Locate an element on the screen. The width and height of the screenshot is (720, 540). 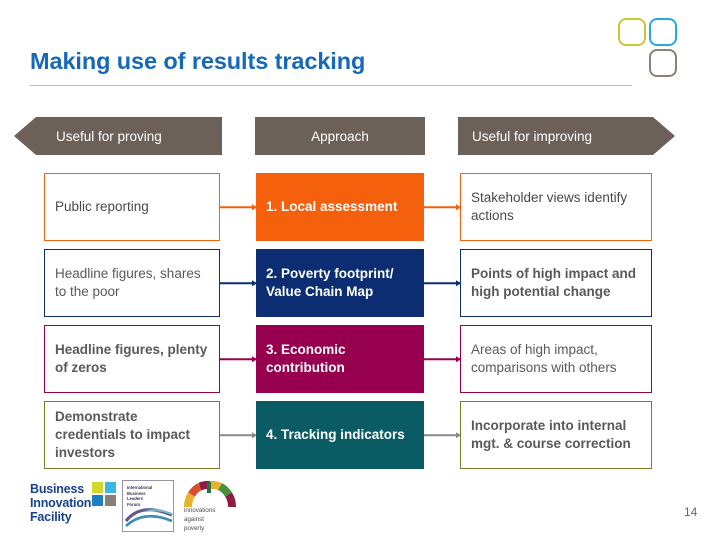
column-banner-approach: Approach is located at coordinates (340, 136).